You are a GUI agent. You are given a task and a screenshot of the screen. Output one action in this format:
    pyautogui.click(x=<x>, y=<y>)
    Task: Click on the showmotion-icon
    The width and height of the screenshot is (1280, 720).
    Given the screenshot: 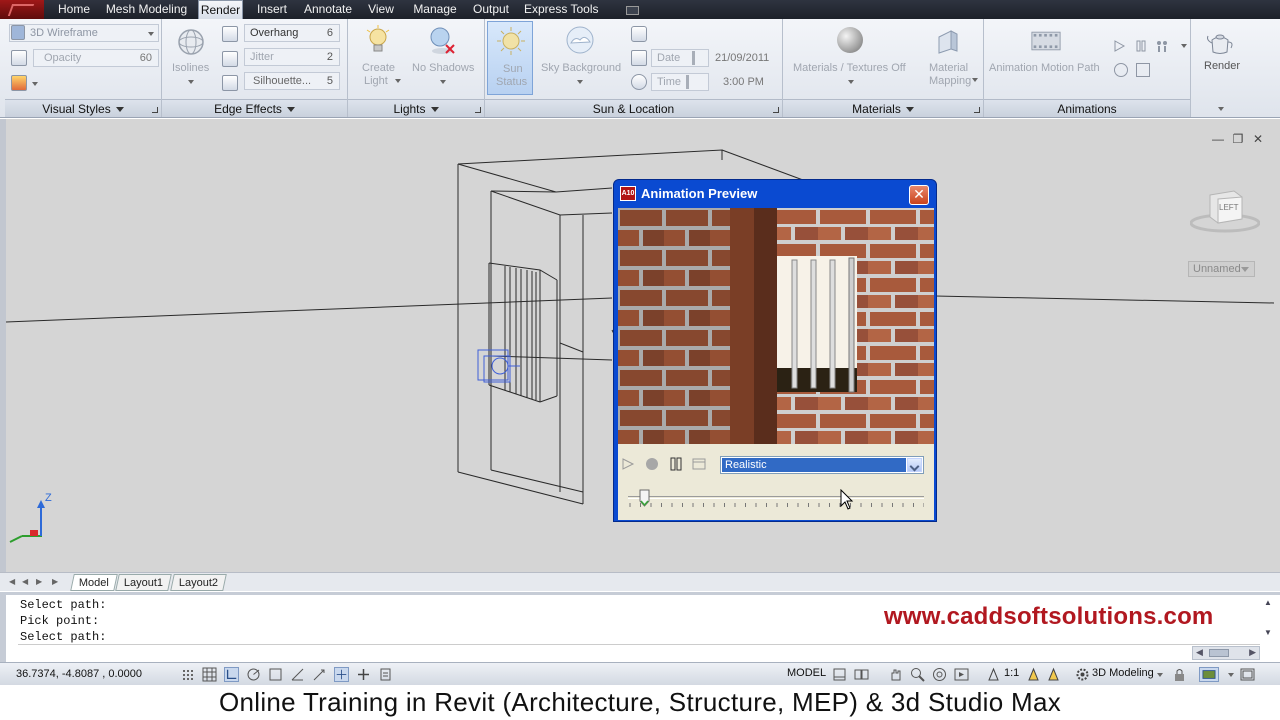 What is the action you would take?
    pyautogui.click(x=961, y=674)
    